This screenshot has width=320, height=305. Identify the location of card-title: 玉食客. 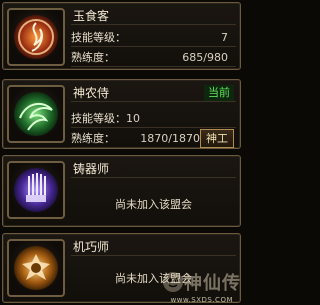
(153, 16).